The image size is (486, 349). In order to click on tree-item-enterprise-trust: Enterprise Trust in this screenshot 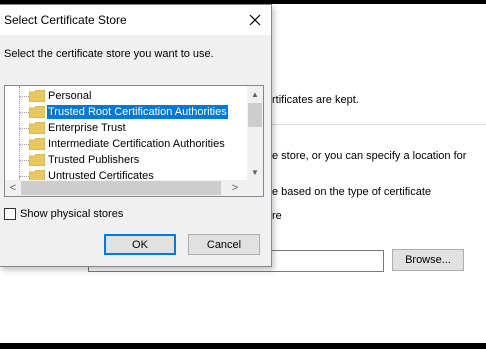, I will do `click(87, 128)`.